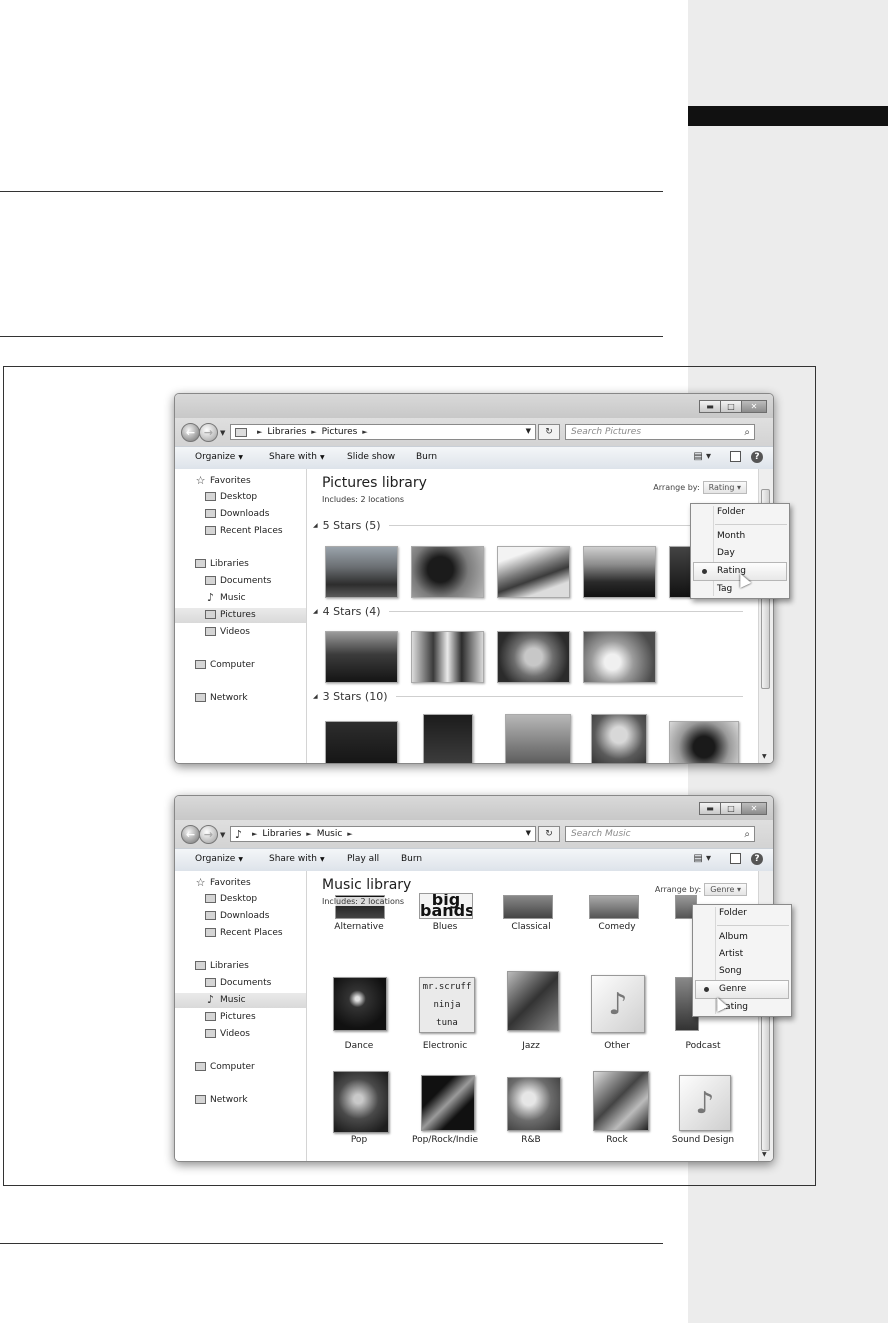 This screenshot has width=888, height=1323. What do you see at coordinates (446, 906) in the screenshot?
I see `album-cover: big bands` at bounding box center [446, 906].